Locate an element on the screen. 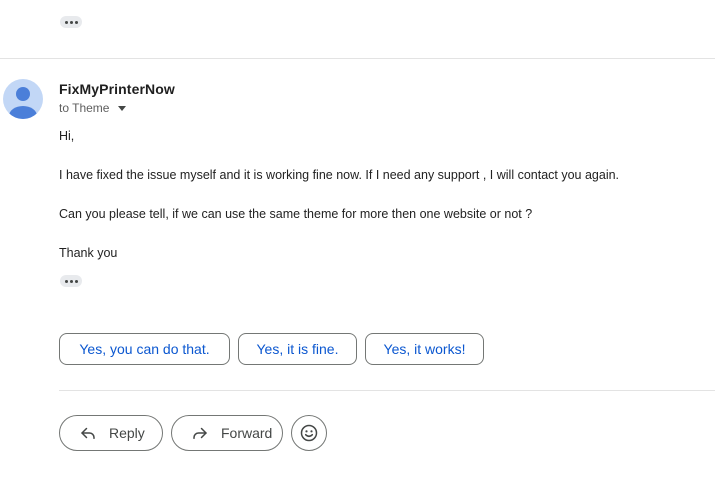 The image size is (715, 493). message-signoff: Thank you is located at coordinates (88, 253).